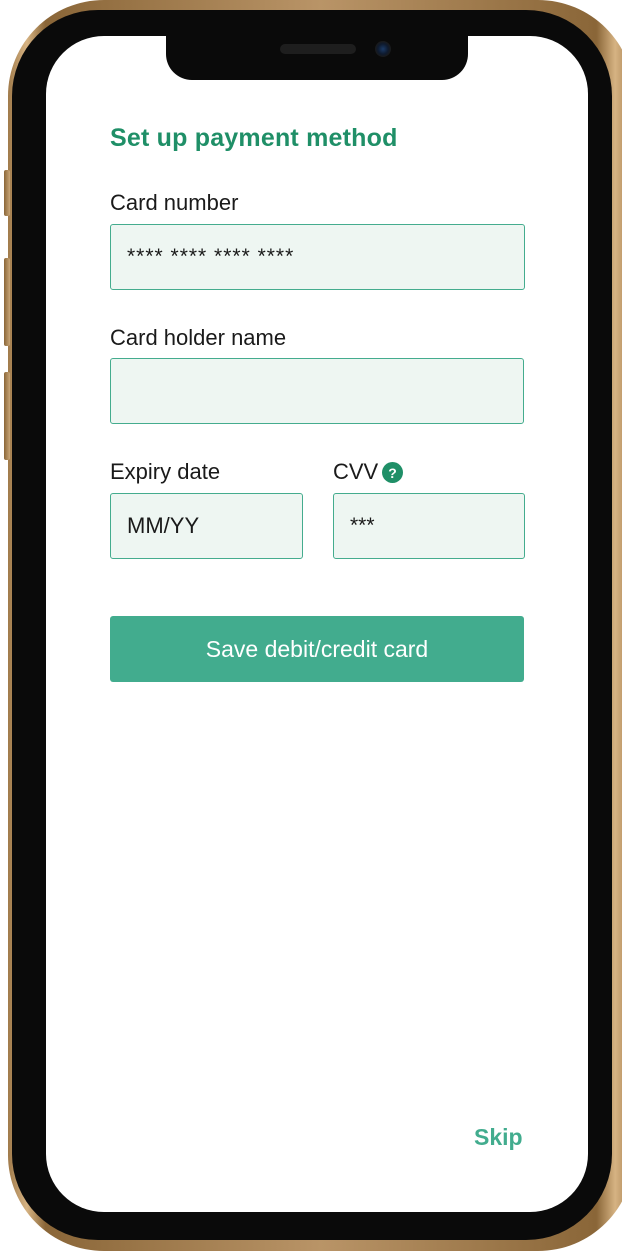 The width and height of the screenshot is (622, 1251). Describe the element at coordinates (383, 49) in the screenshot. I see `front-camera-icon` at that location.